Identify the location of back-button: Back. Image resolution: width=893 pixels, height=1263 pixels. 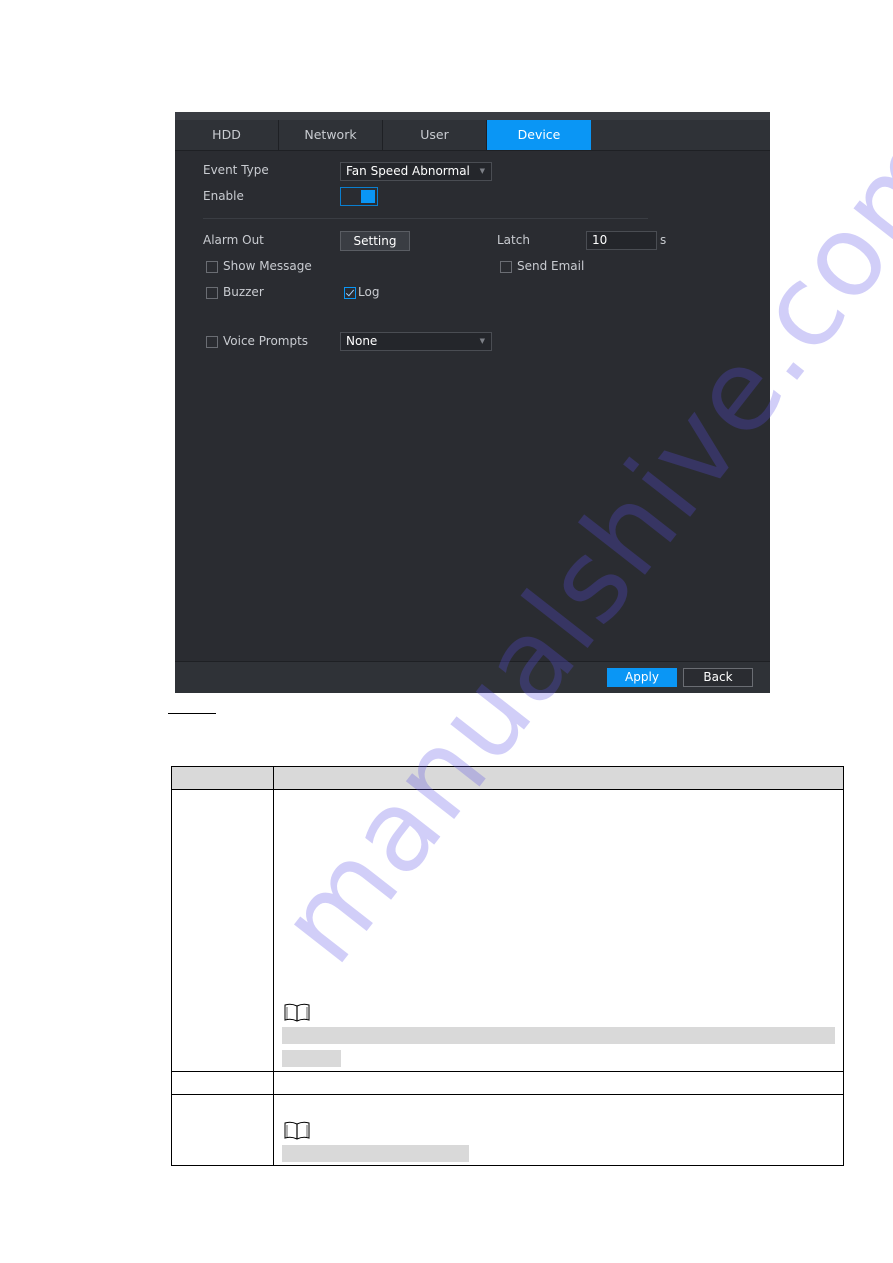
(718, 677).